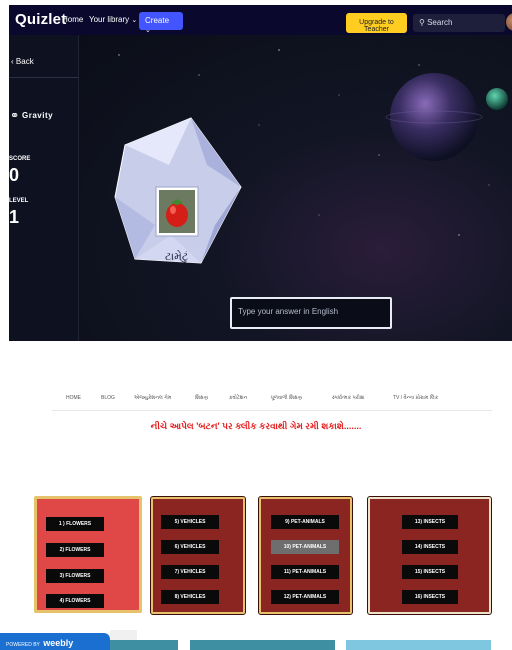 The height and width of the screenshot is (650, 512). I want to click on insects-button-15: 15) INSECTS, so click(430, 572).